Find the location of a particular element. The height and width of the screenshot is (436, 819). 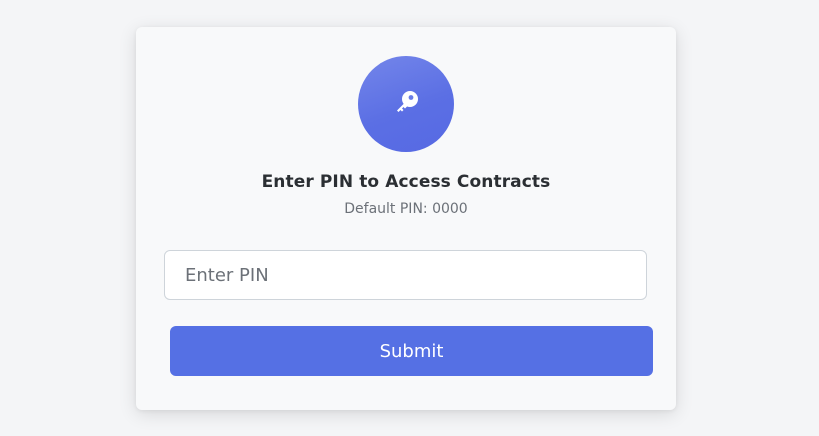

dialog-title: Enter PIN to Access Contracts is located at coordinates (406, 182).